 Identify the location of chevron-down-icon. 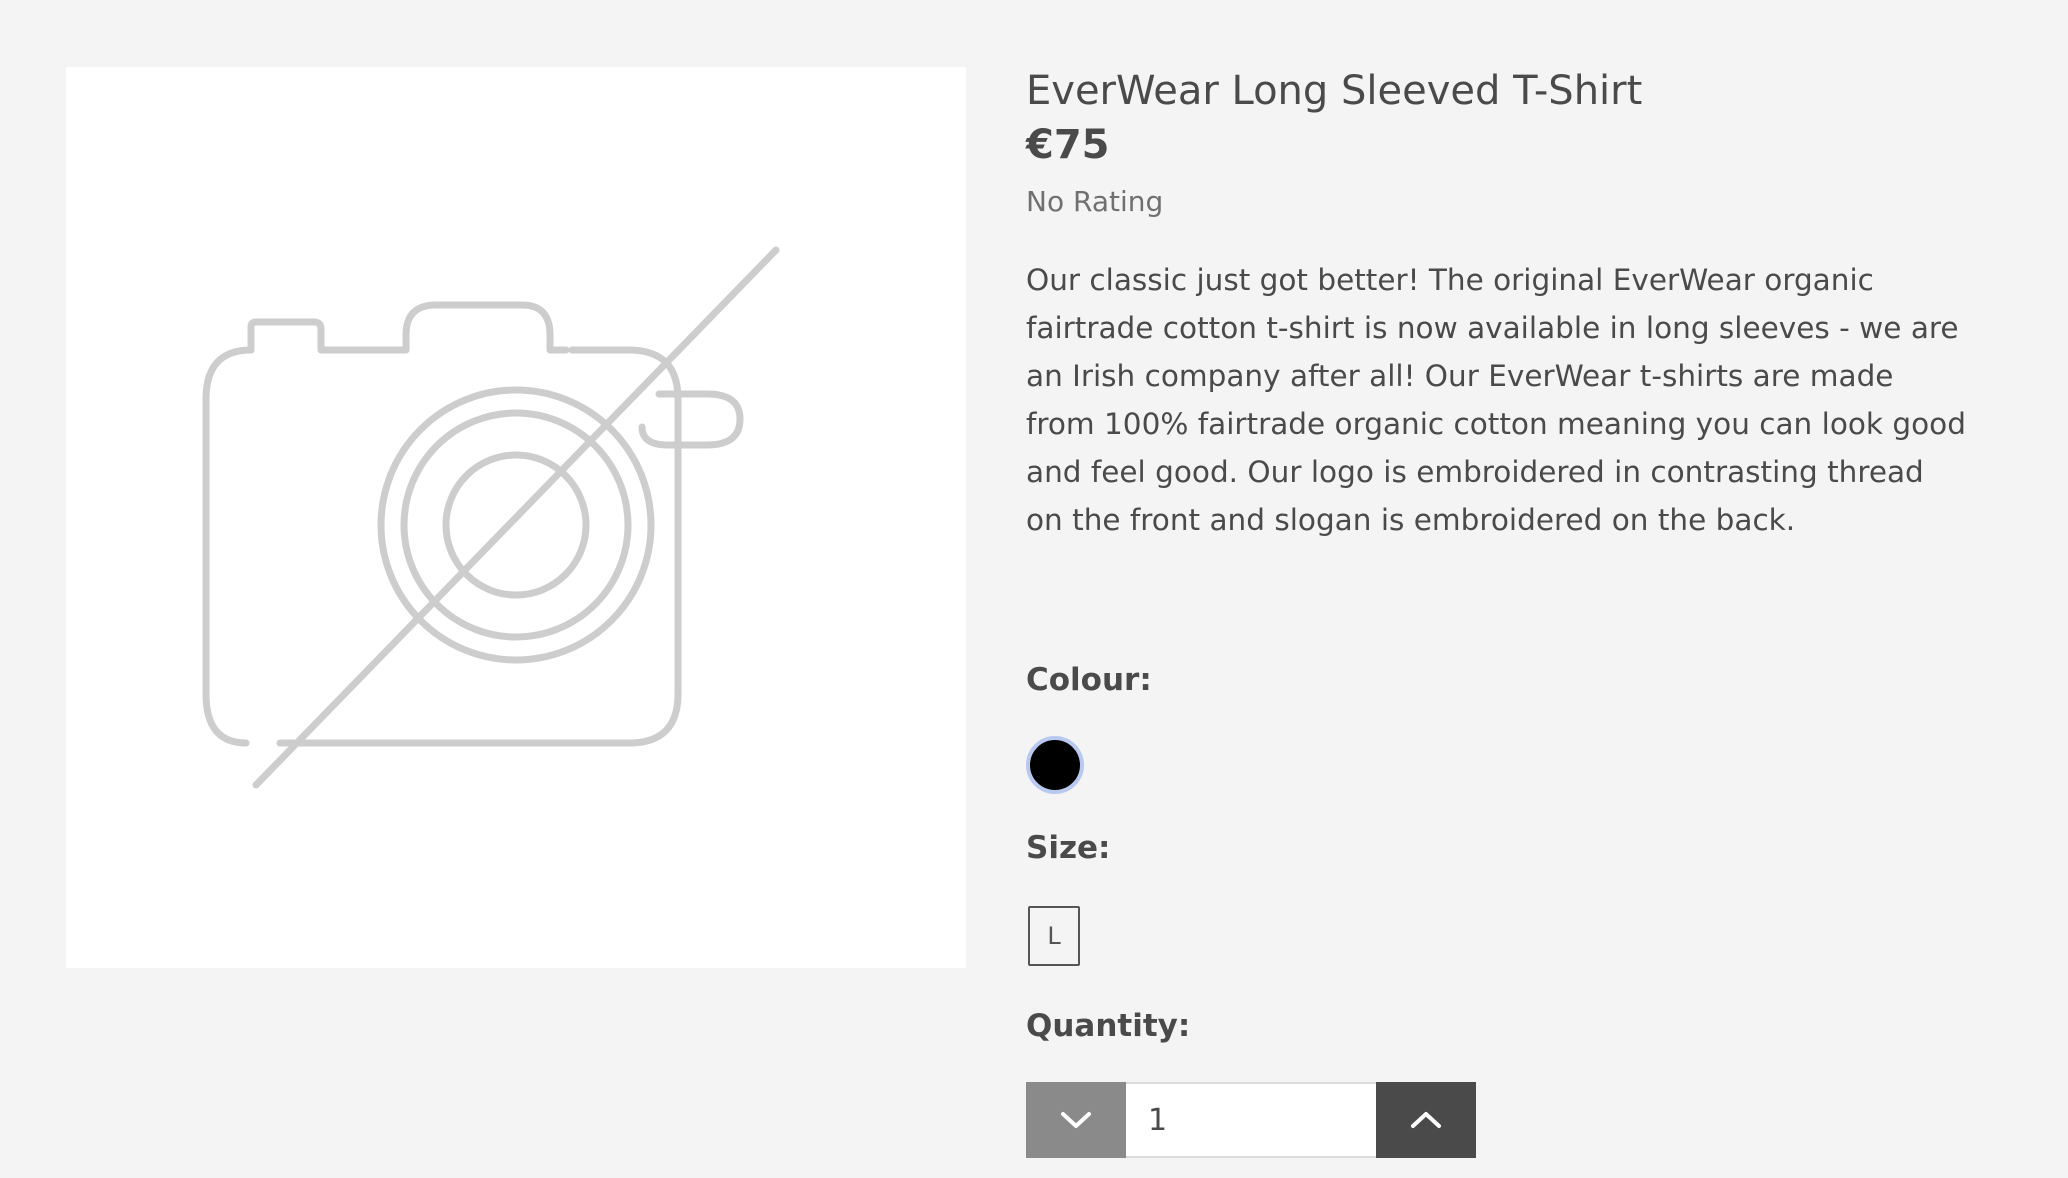
(1076, 1120).